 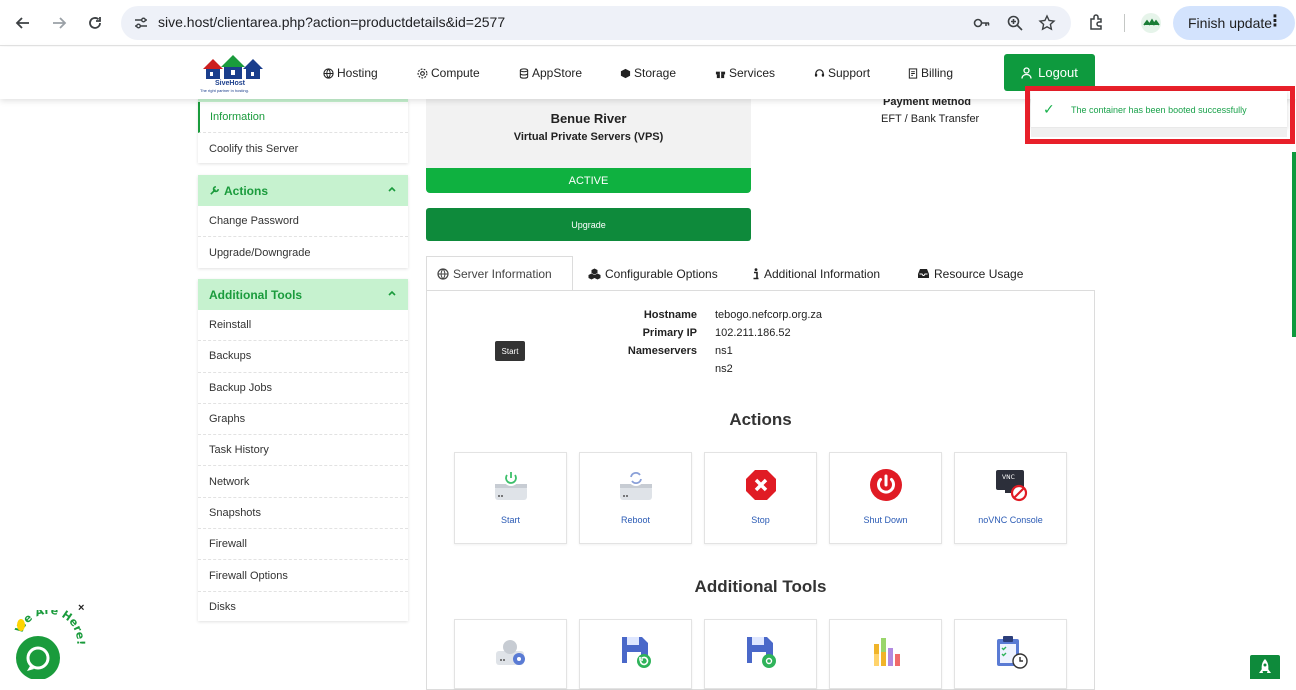 I want to click on sidebar-item-label: Firewall Options, so click(x=248, y=575).